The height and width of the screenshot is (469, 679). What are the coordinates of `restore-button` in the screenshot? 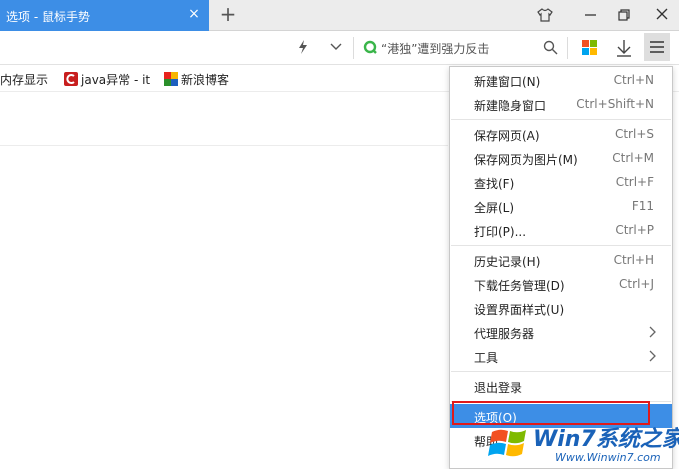 It's located at (624, 15).